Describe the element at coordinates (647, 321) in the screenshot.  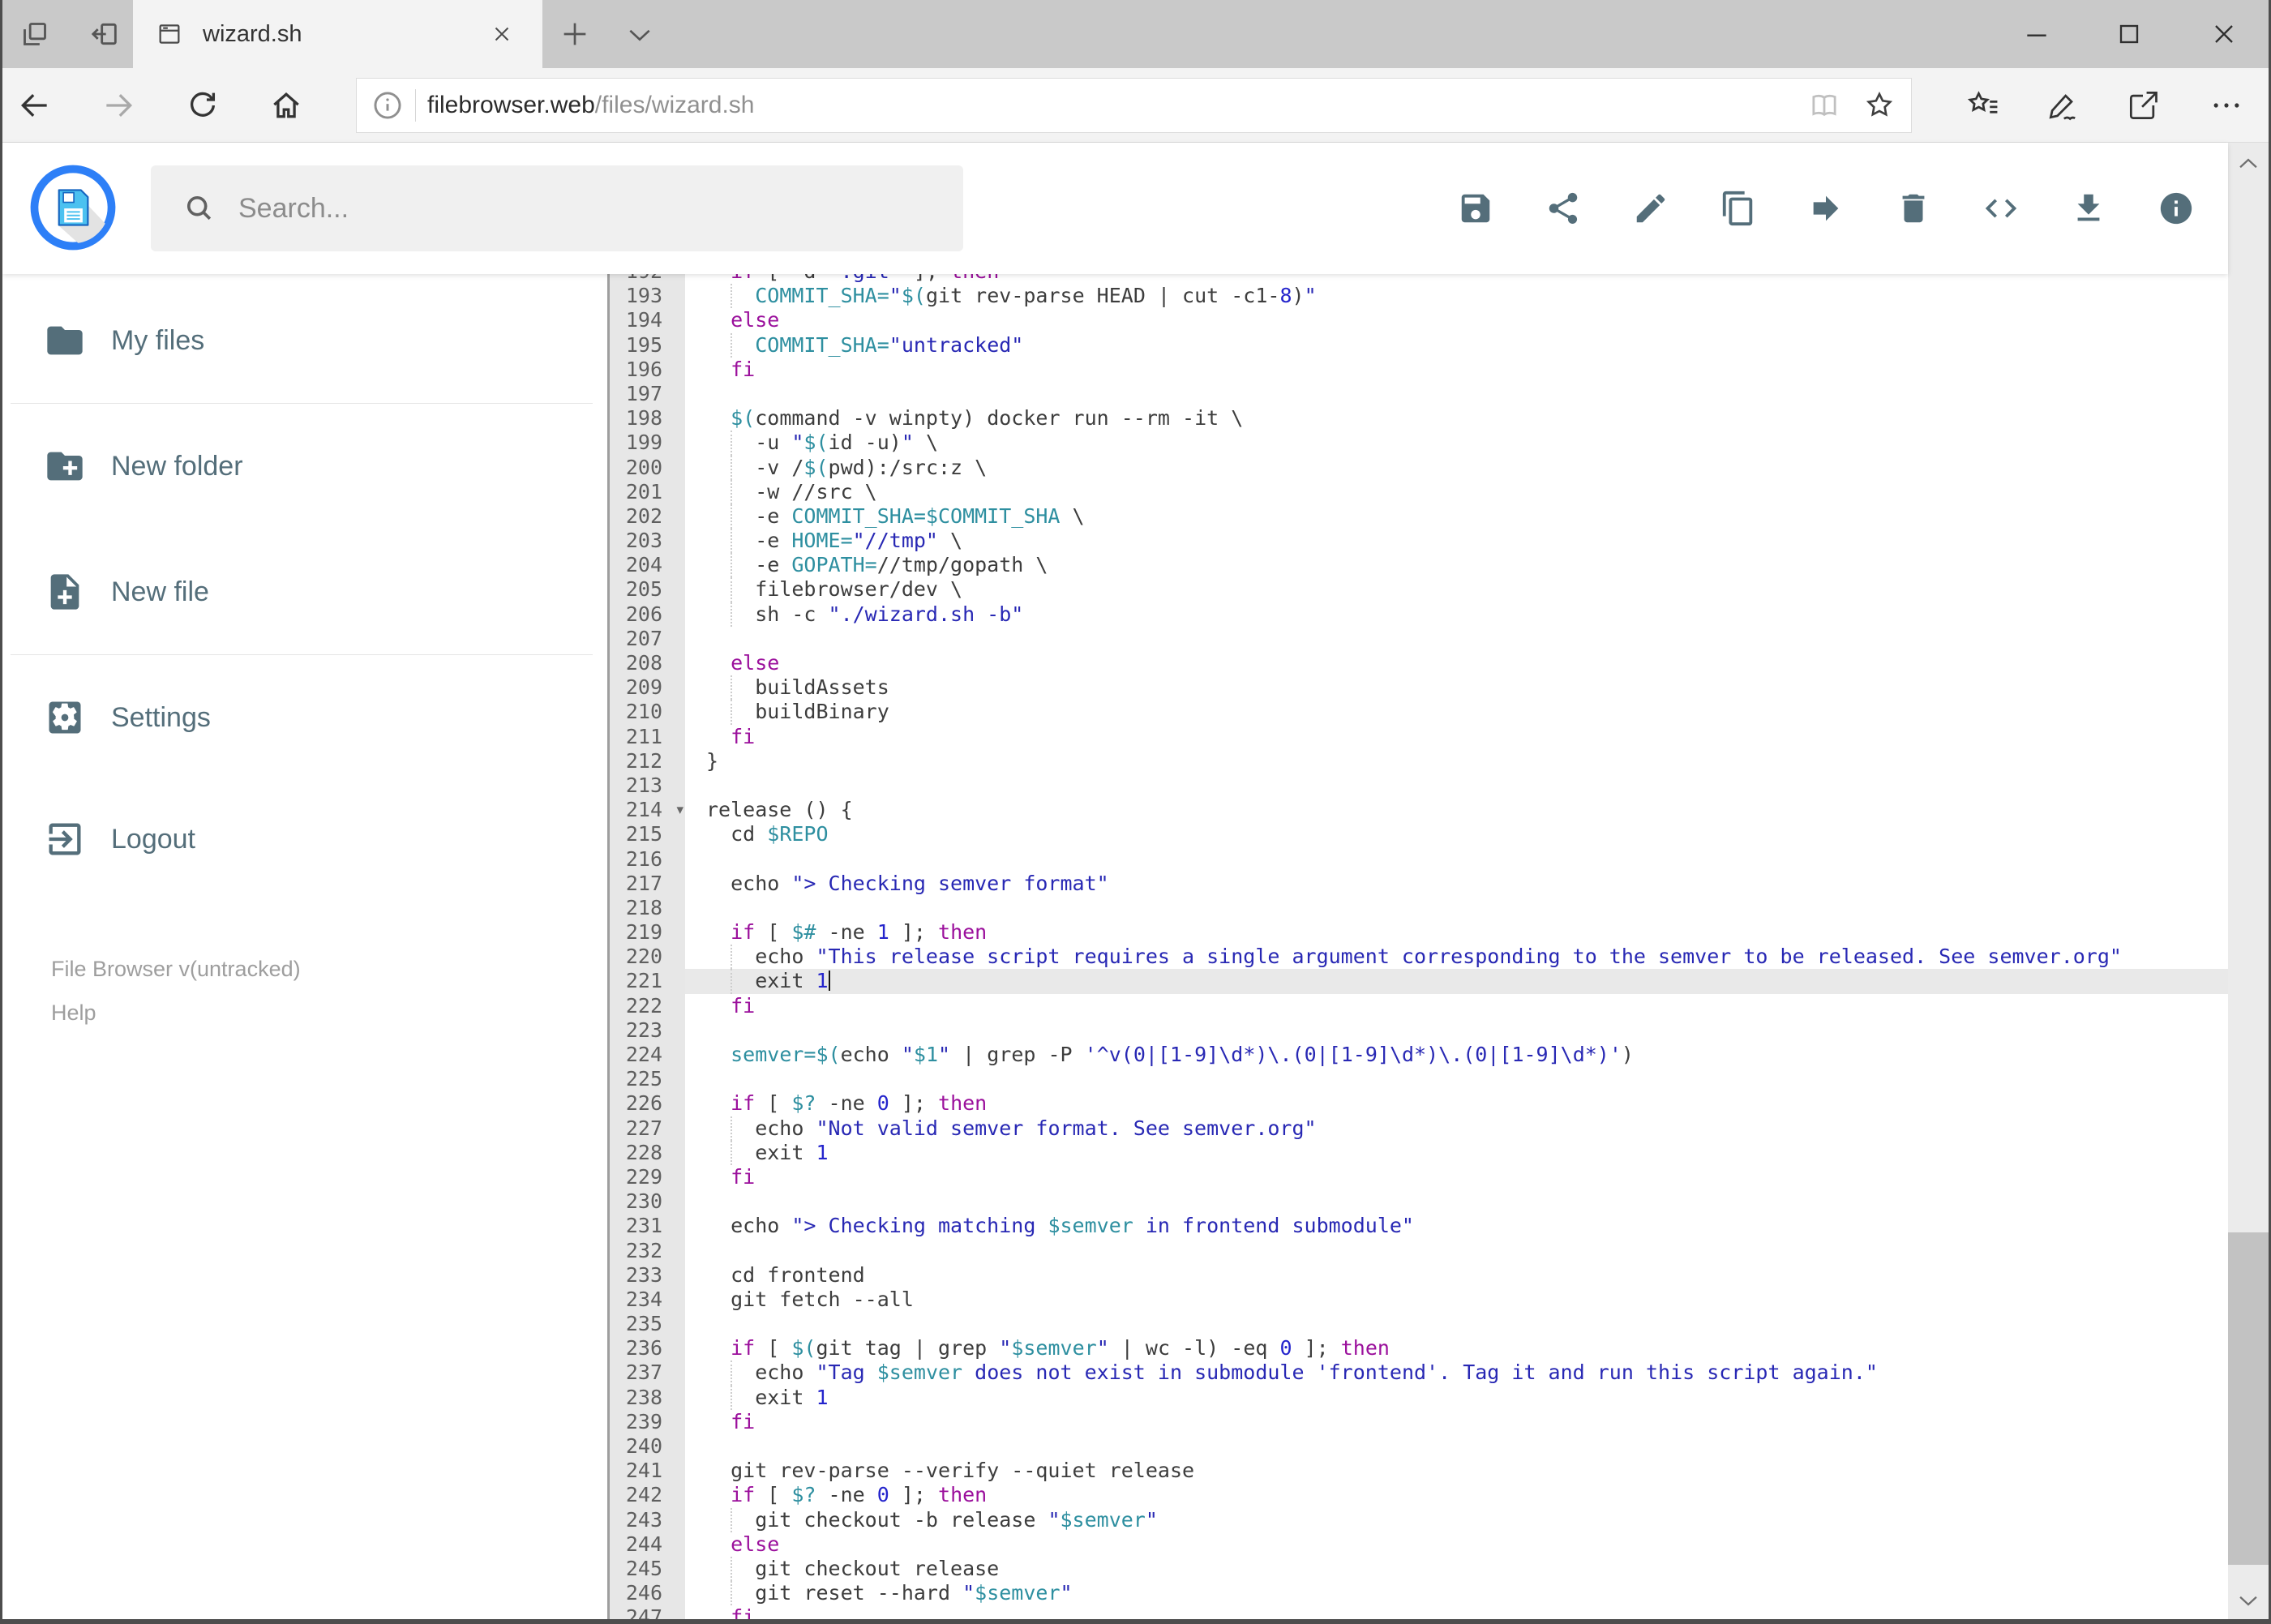
I see `line-number: 194` at that location.